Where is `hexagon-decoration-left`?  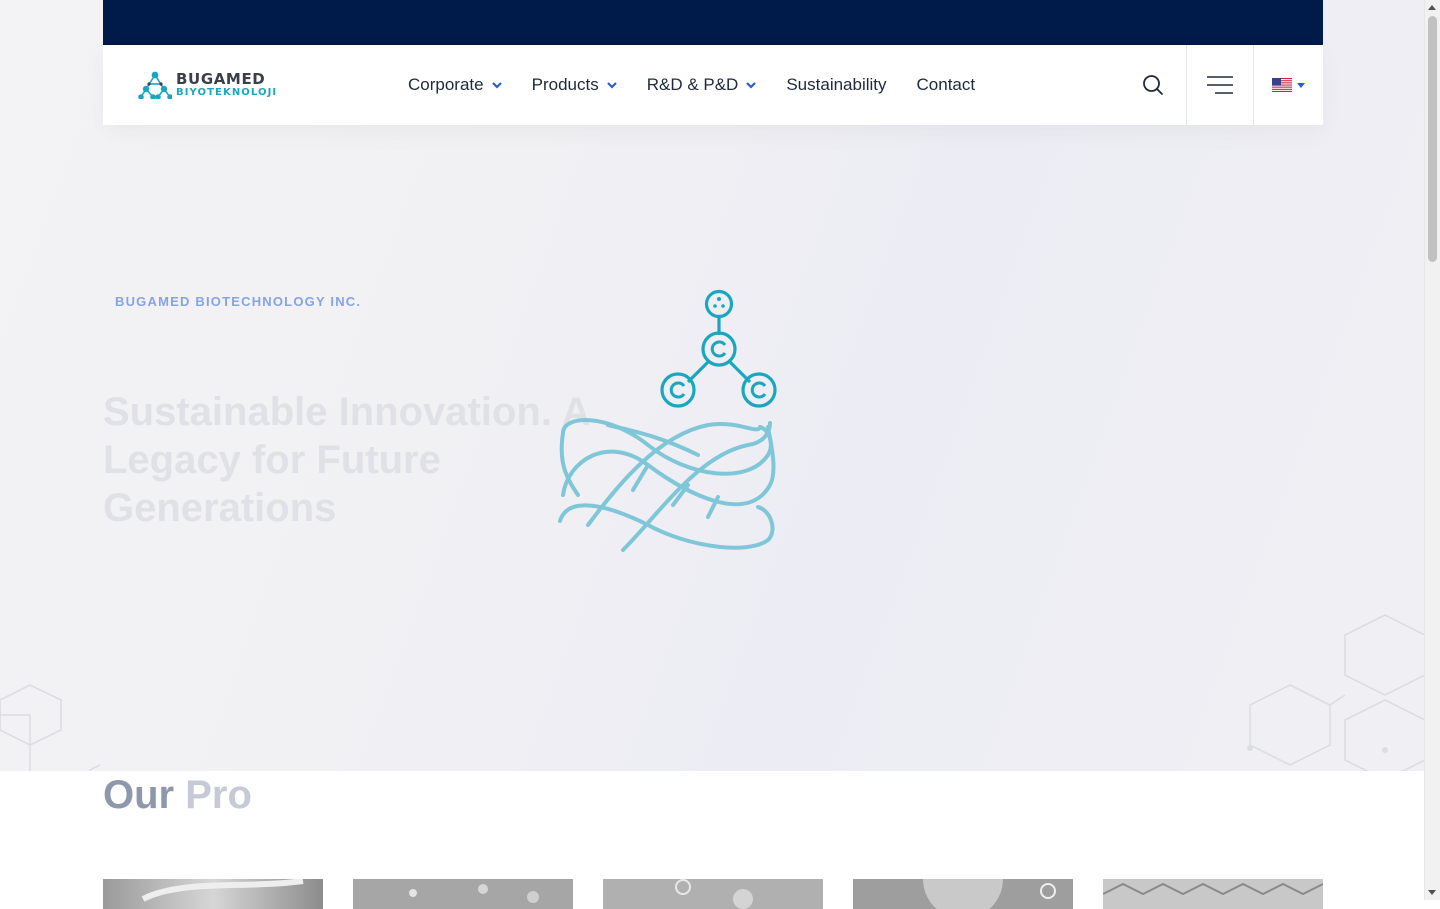
hexagon-decoration-left is located at coordinates (50, 727).